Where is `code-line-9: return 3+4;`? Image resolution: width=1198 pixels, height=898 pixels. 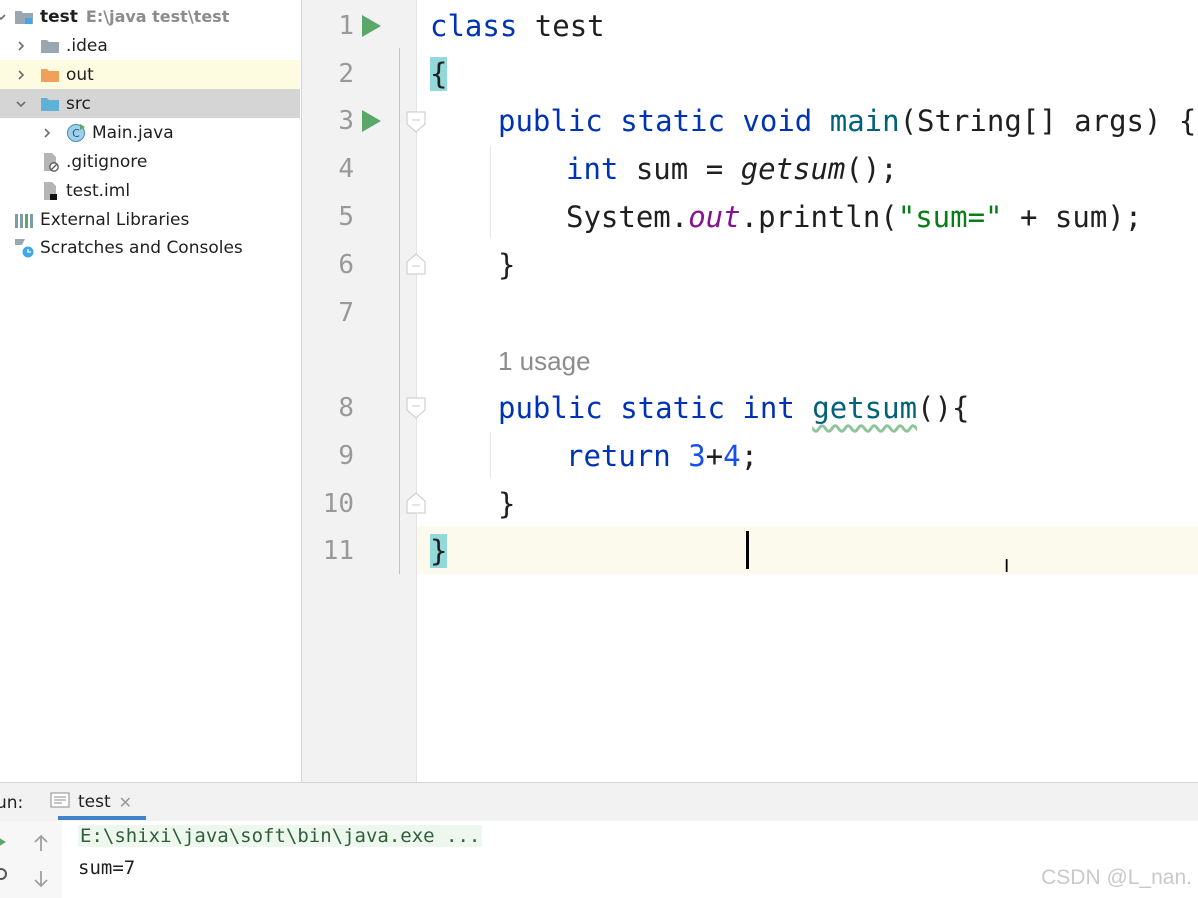
code-line-9: return 3+4; is located at coordinates (662, 456).